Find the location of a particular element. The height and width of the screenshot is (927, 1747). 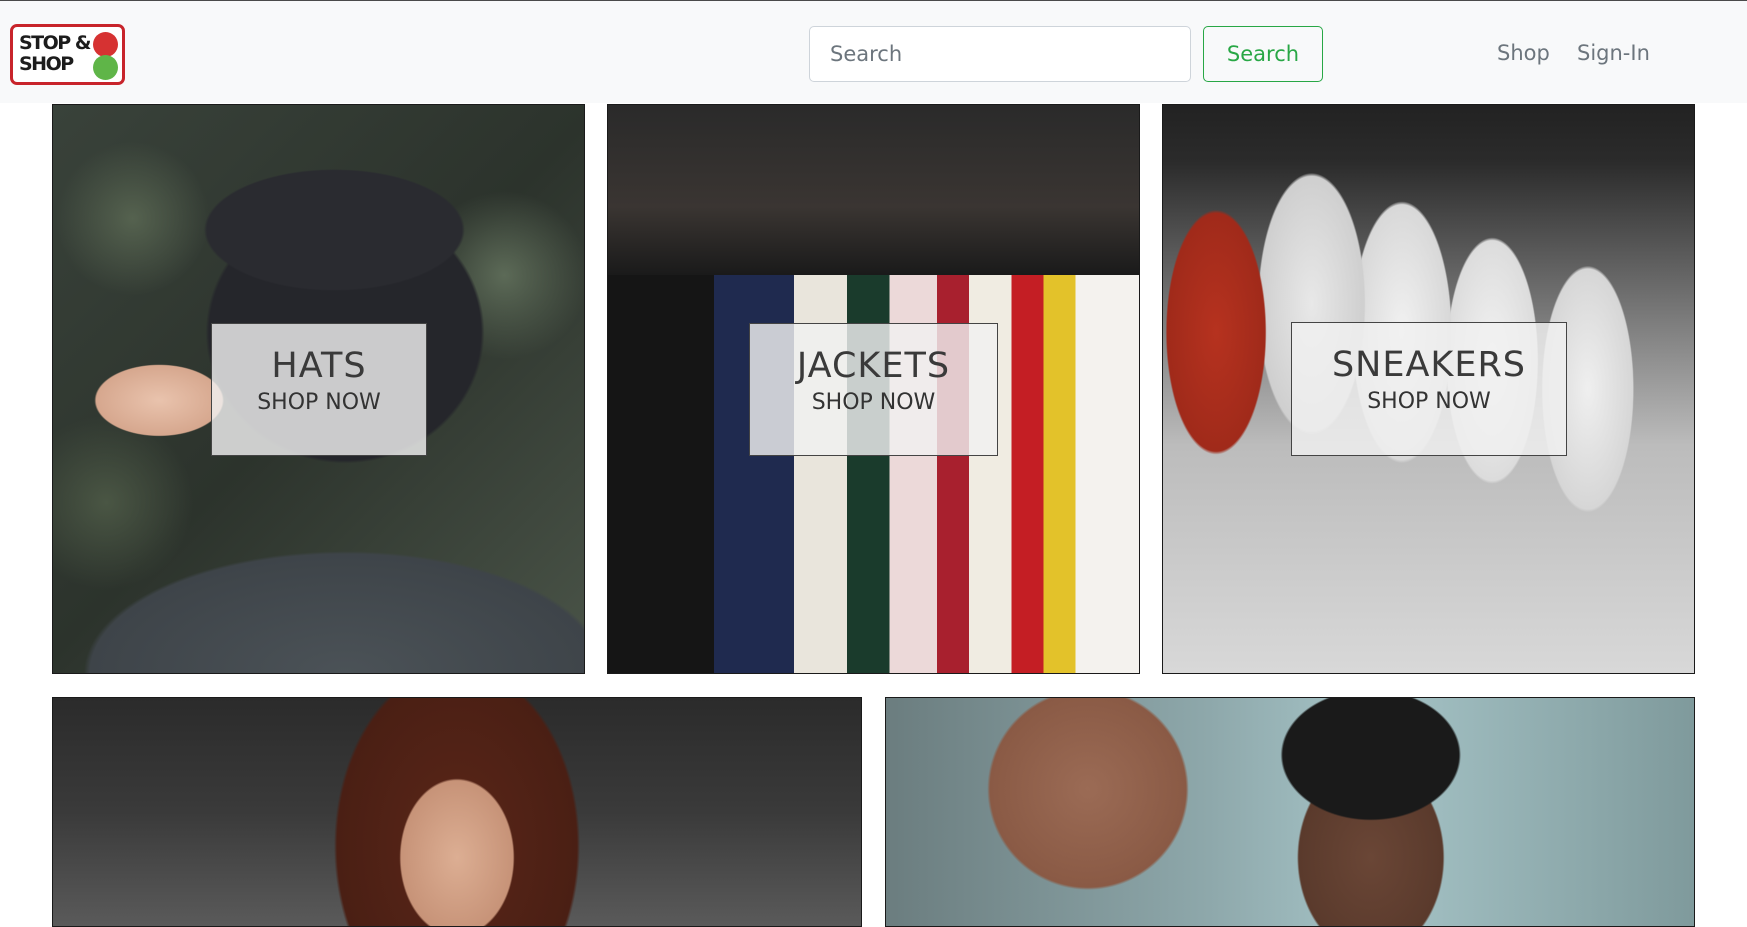

category-tile-image-woman is located at coordinates (457, 812).